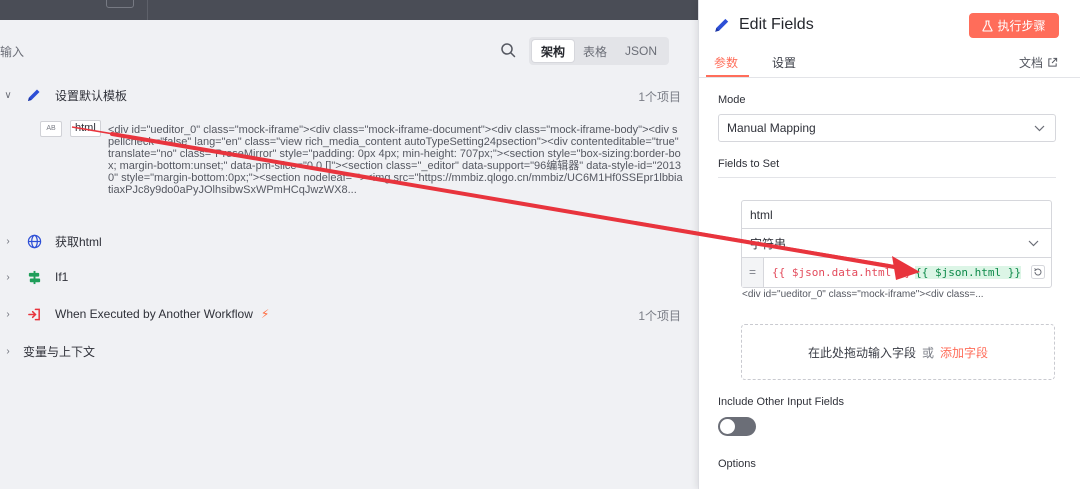 This screenshot has height=489, width=1080. What do you see at coordinates (1030, 63) in the screenshot?
I see `docs-label: 文档` at bounding box center [1030, 63].